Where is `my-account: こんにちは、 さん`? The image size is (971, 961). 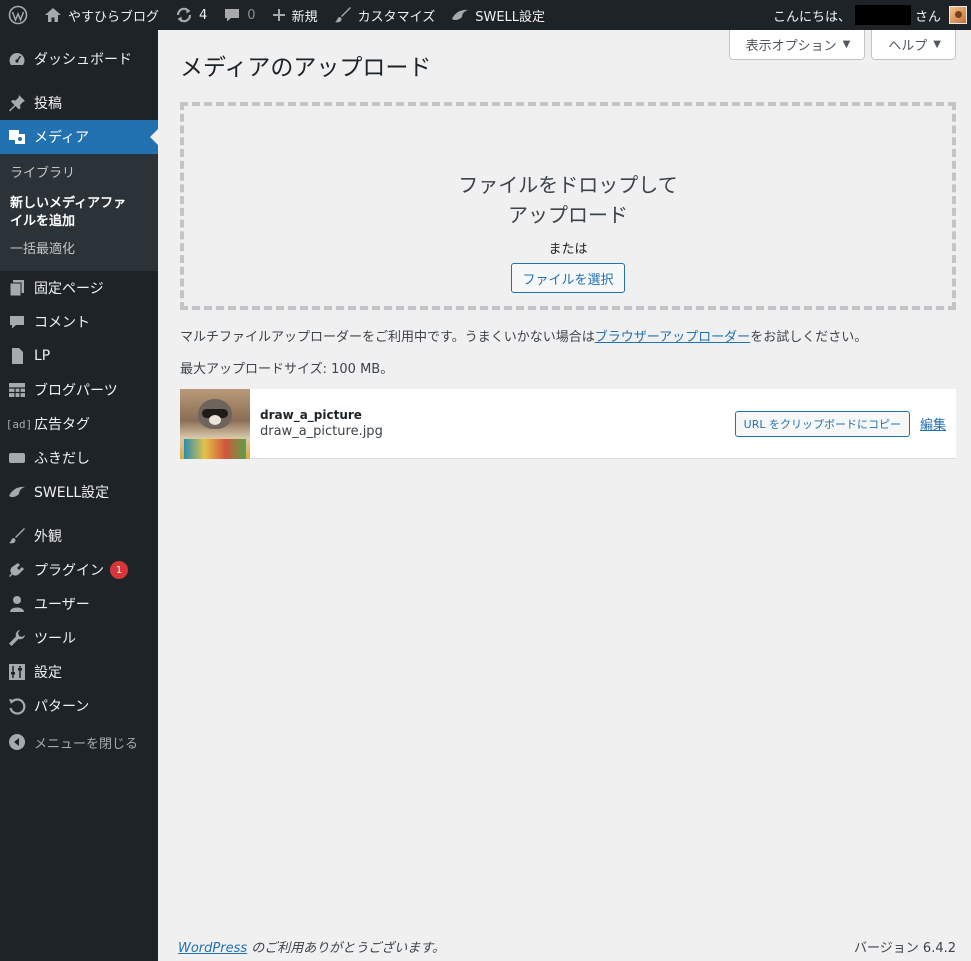
my-account: こんにちは、 さん is located at coordinates (872, 15).